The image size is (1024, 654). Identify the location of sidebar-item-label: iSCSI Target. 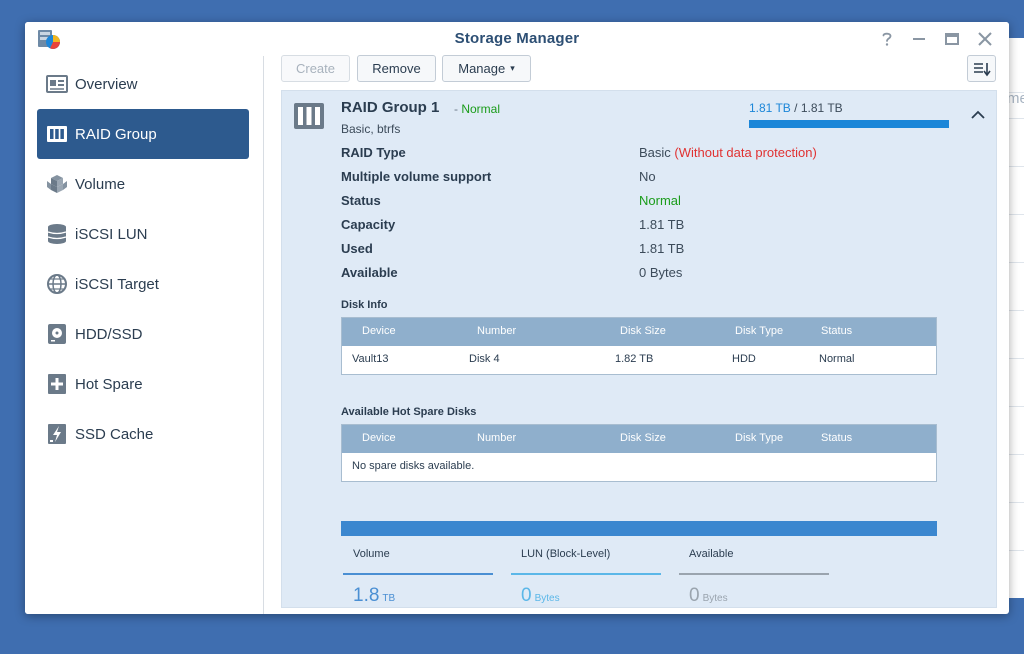
(117, 284).